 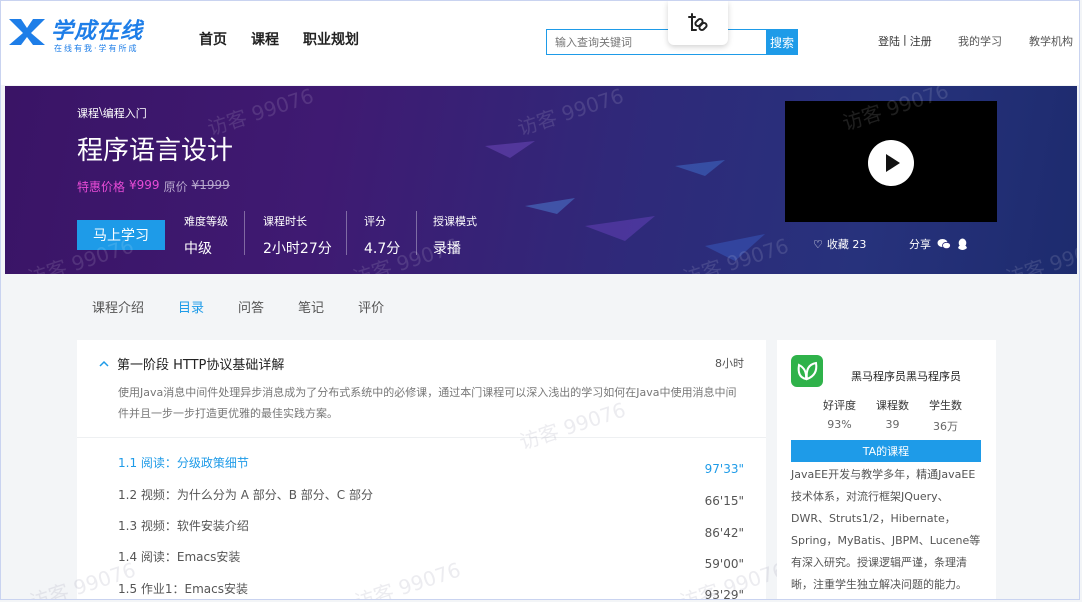 I want to click on chapter-duration: 8小时, so click(x=729, y=363).